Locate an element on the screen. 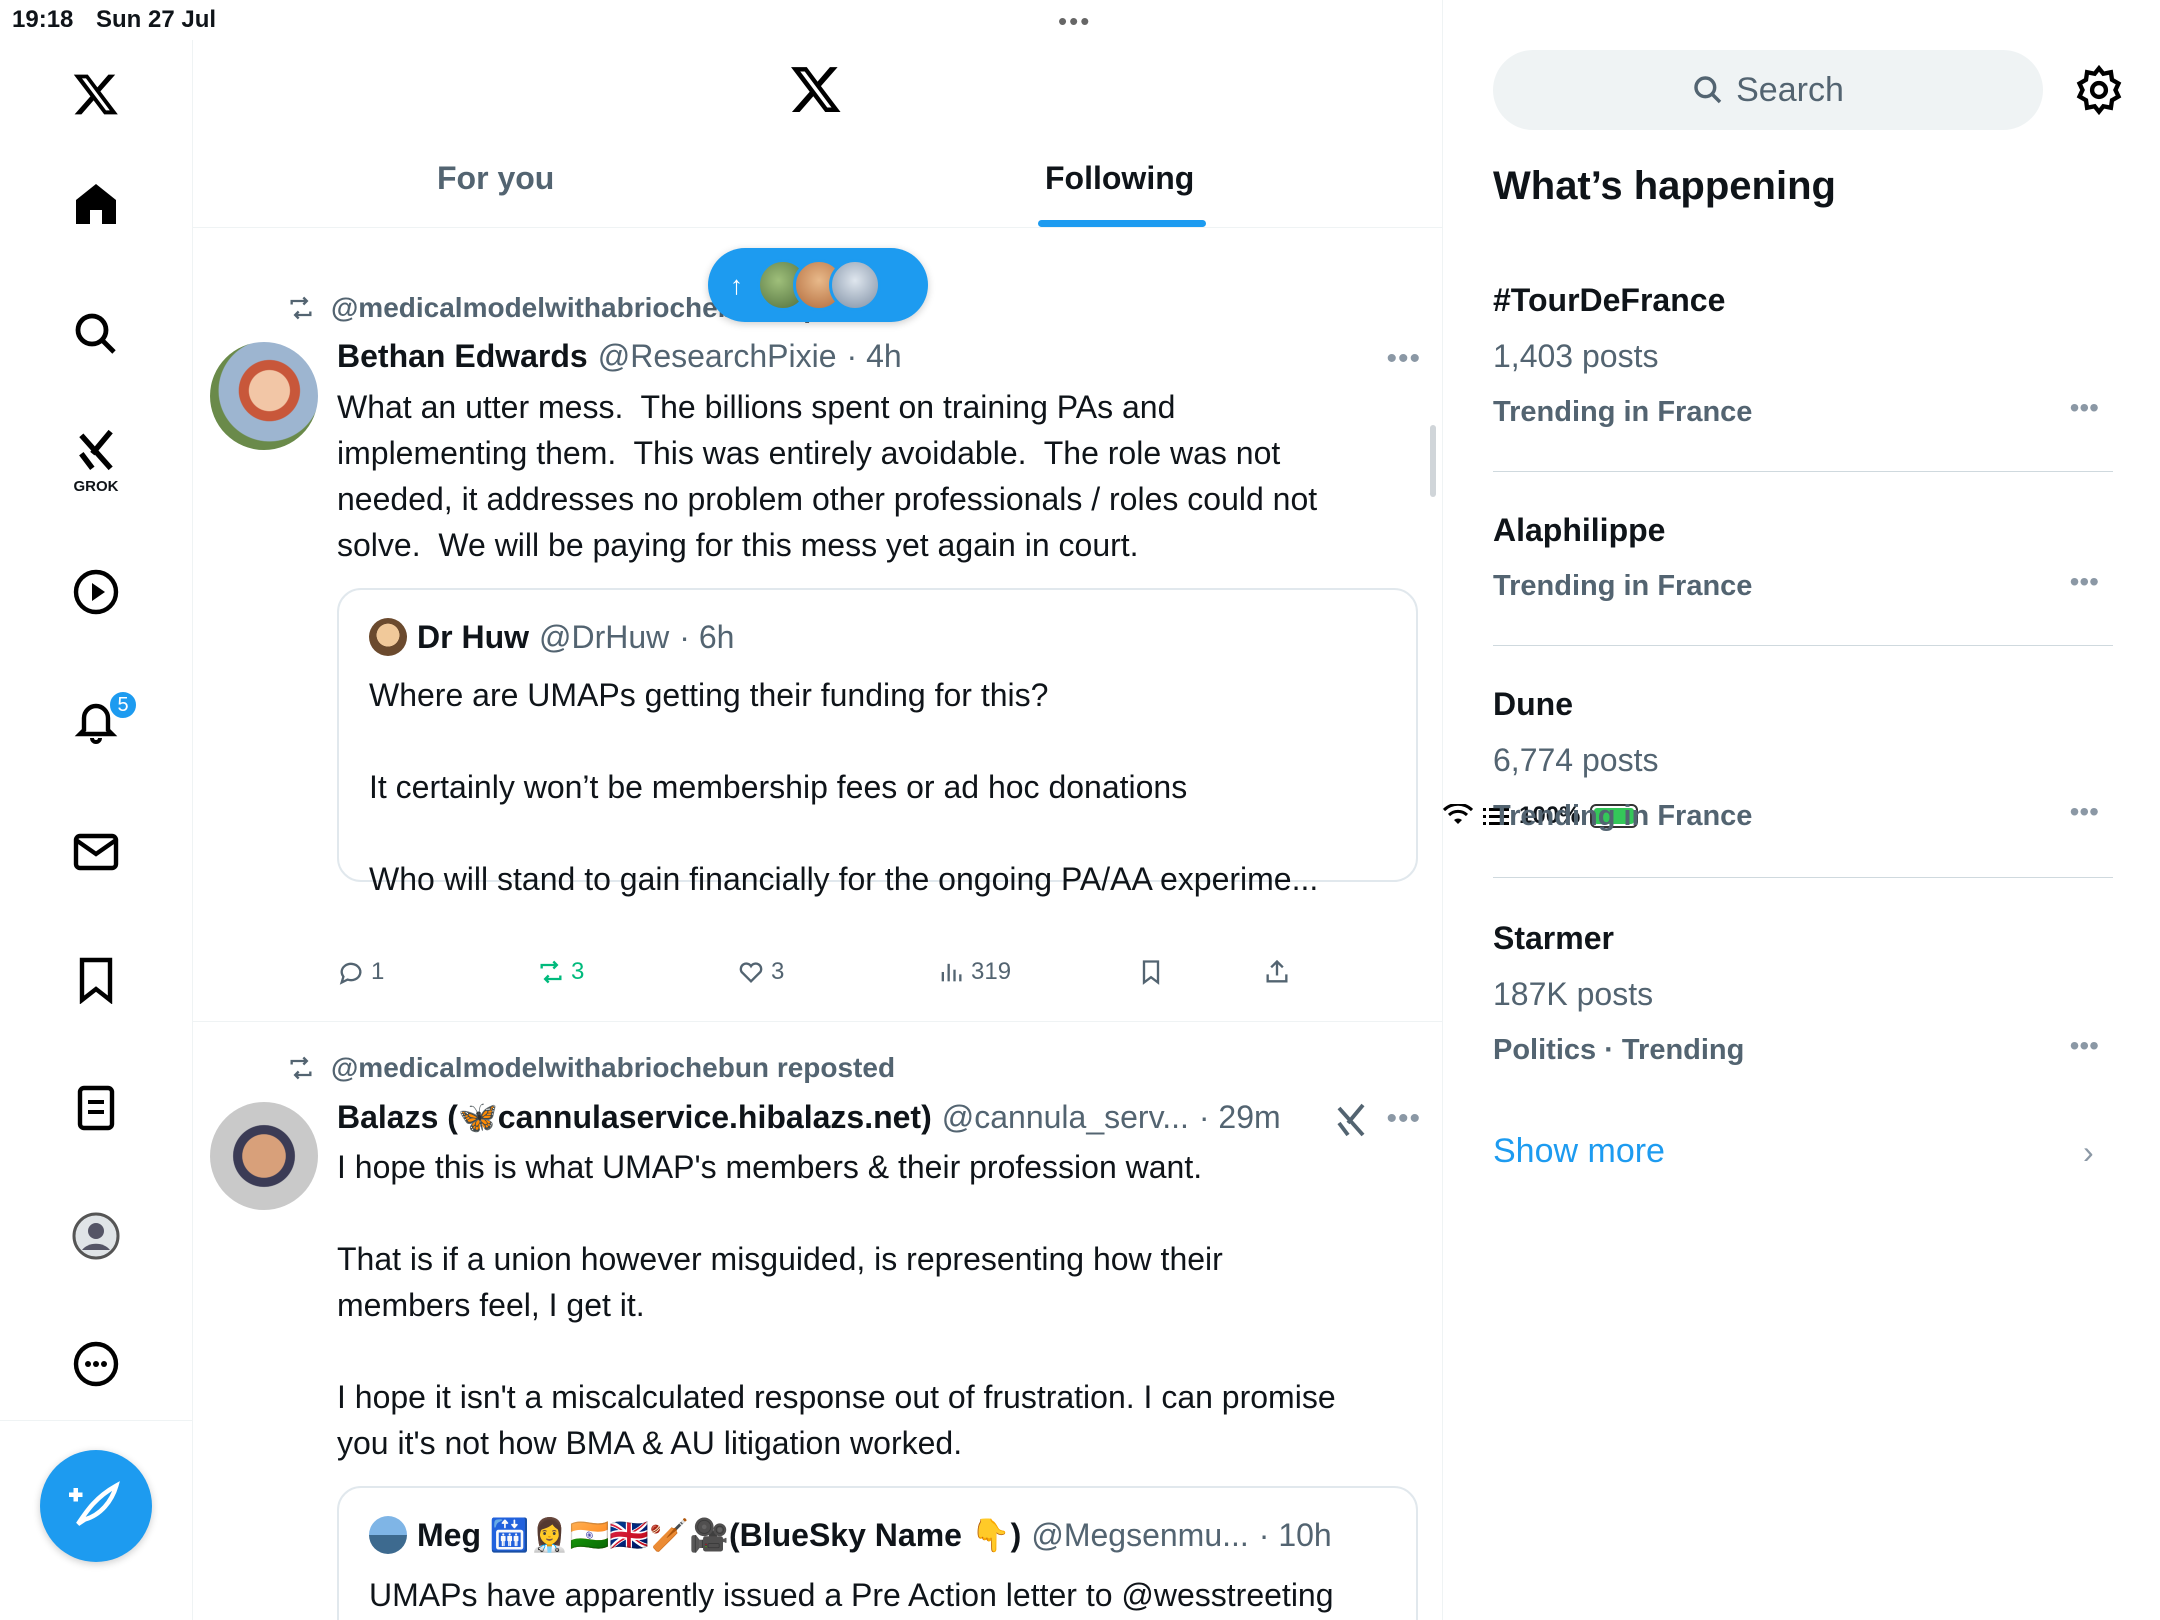  author-handle: @ResearchPixie is located at coordinates (717, 356).